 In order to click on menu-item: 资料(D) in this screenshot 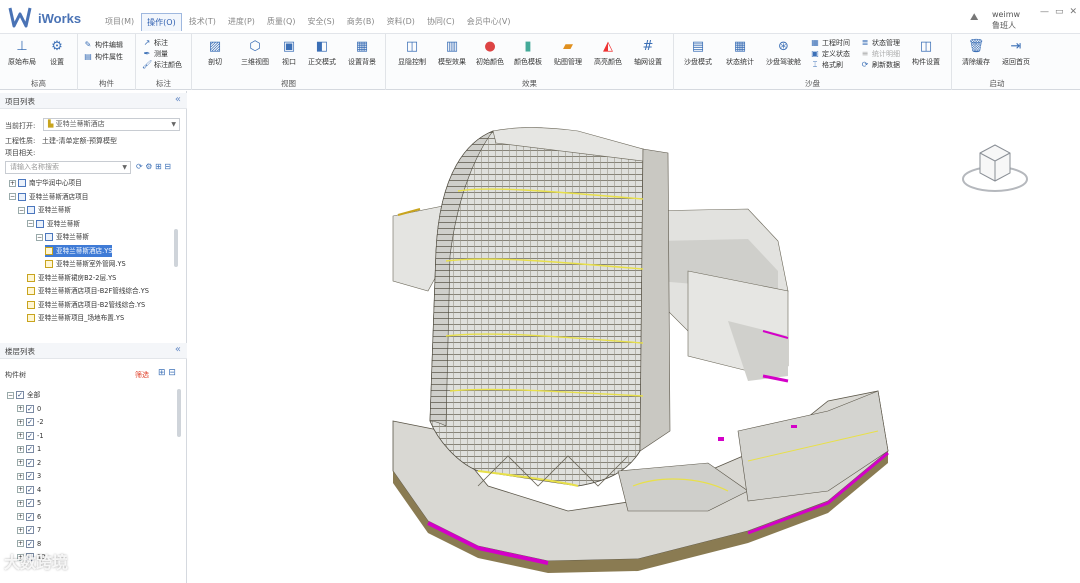, I will do `click(401, 22)`.